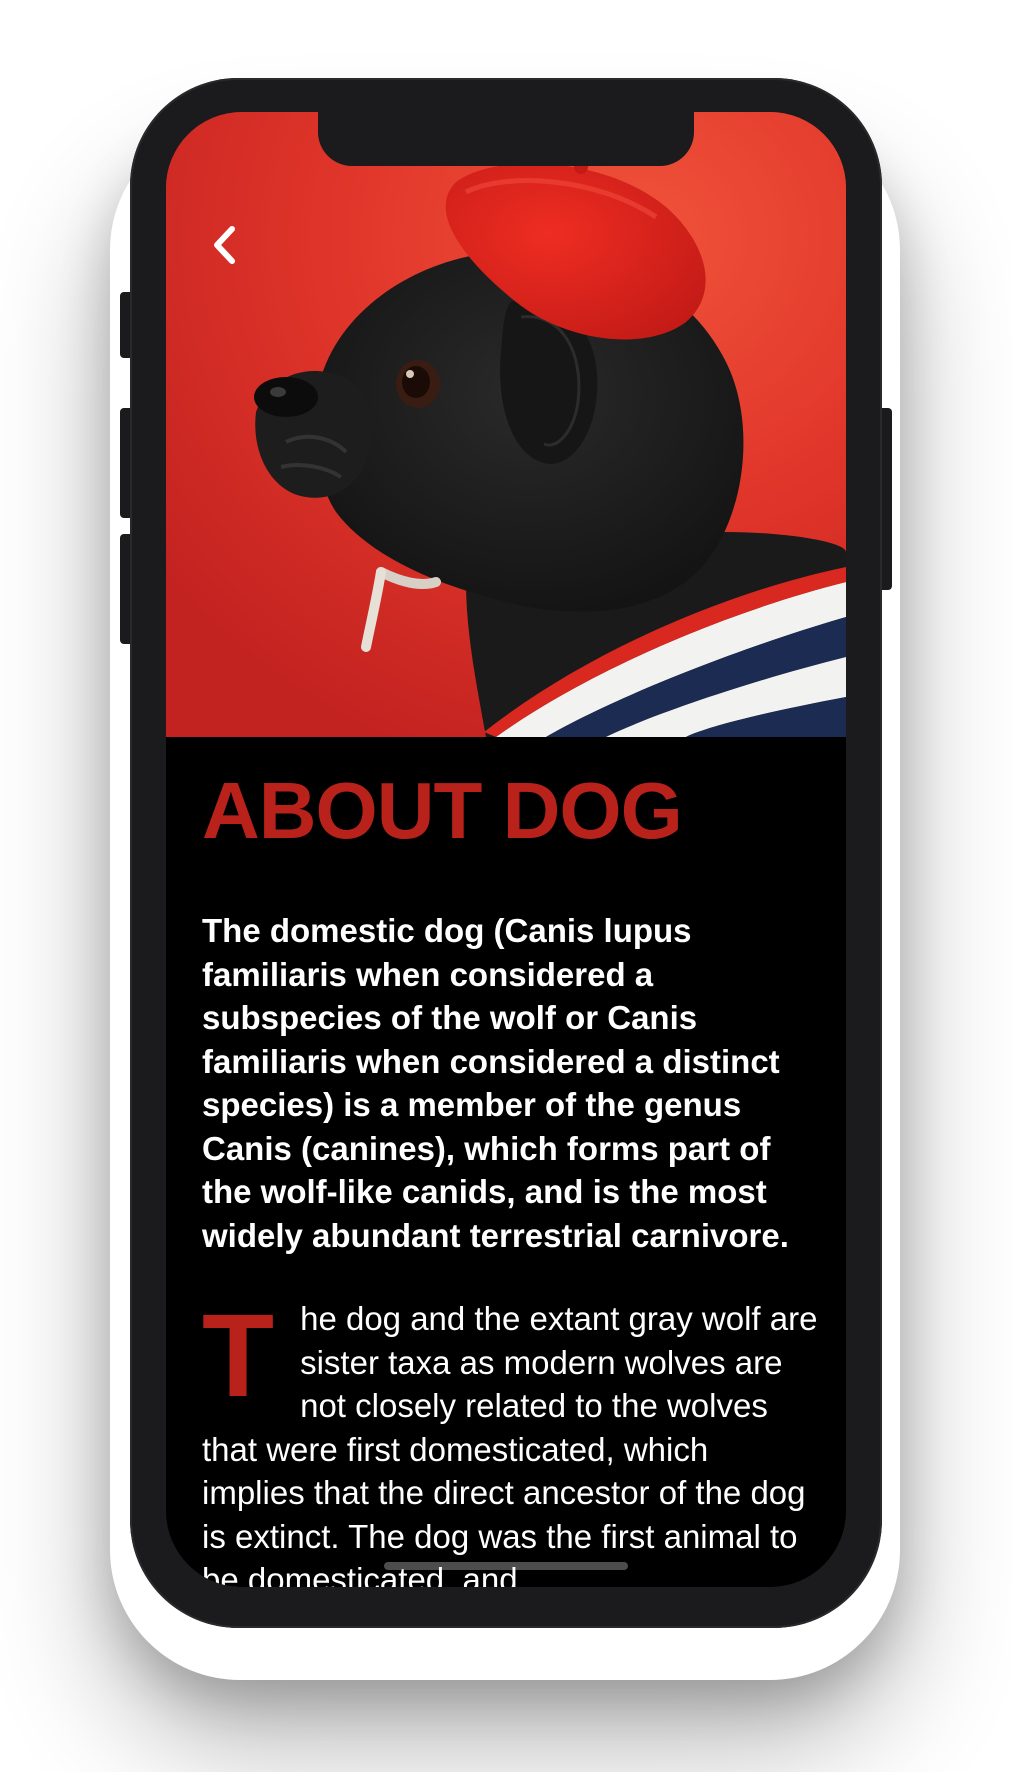 The width and height of the screenshot is (1012, 1772). I want to click on chevron-left-icon, so click(224, 245).